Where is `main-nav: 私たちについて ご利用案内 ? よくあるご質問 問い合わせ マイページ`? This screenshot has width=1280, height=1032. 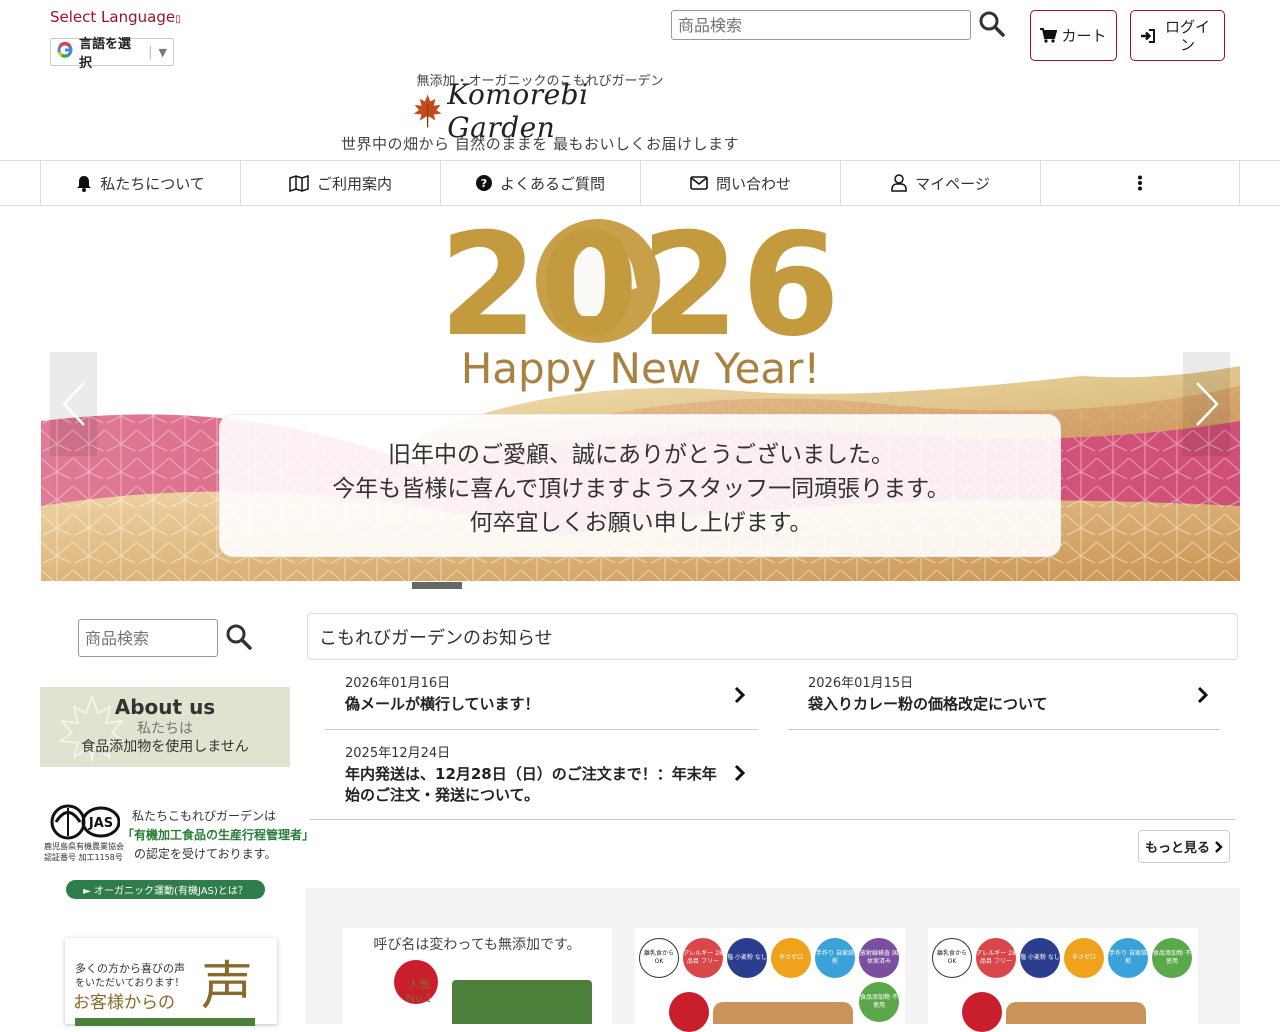
main-nav: 私たちについて ご利用案内 ? よくあるご質問 問い合わせ マイページ is located at coordinates (640, 183).